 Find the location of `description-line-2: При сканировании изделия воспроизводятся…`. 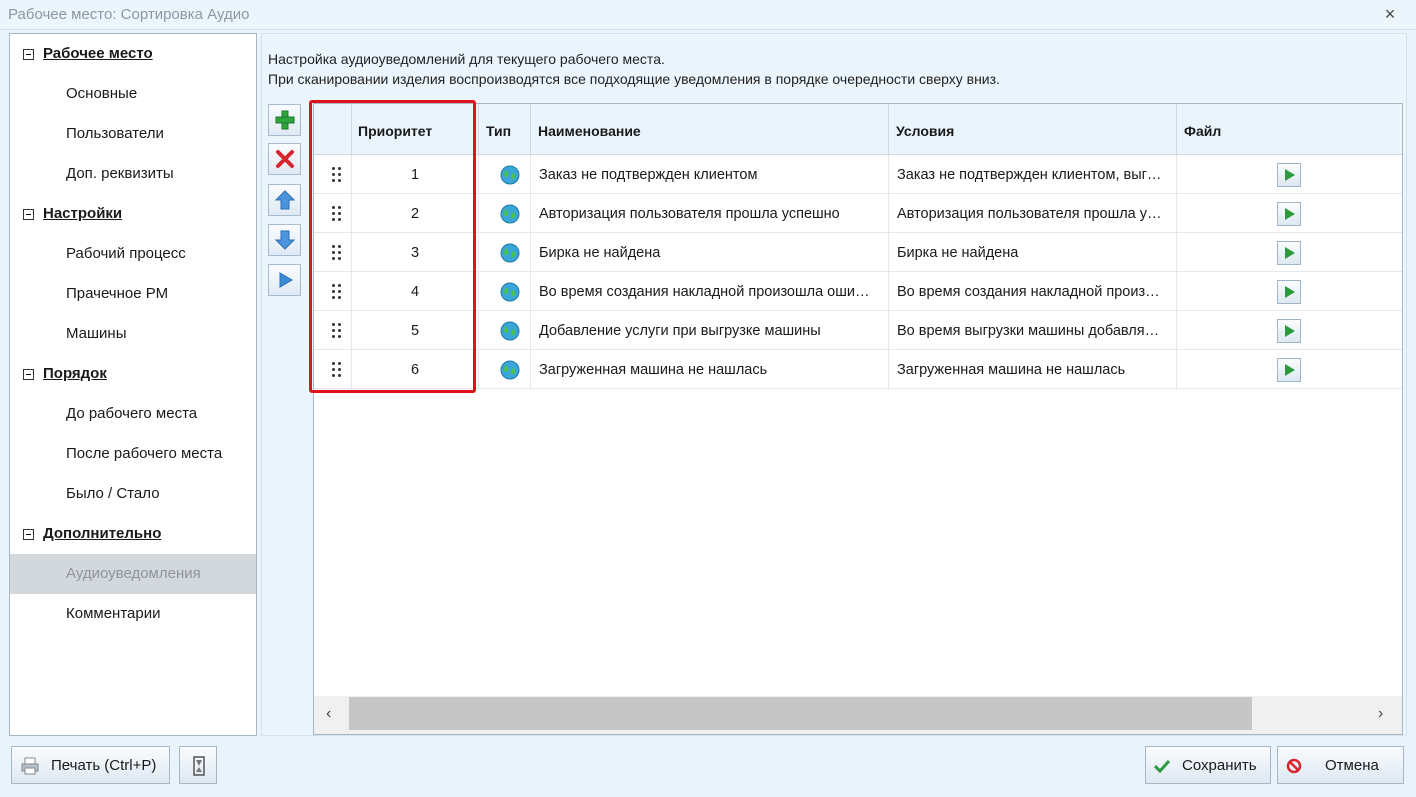

description-line-2: При сканировании изделия воспроизводятся… is located at coordinates (634, 79).